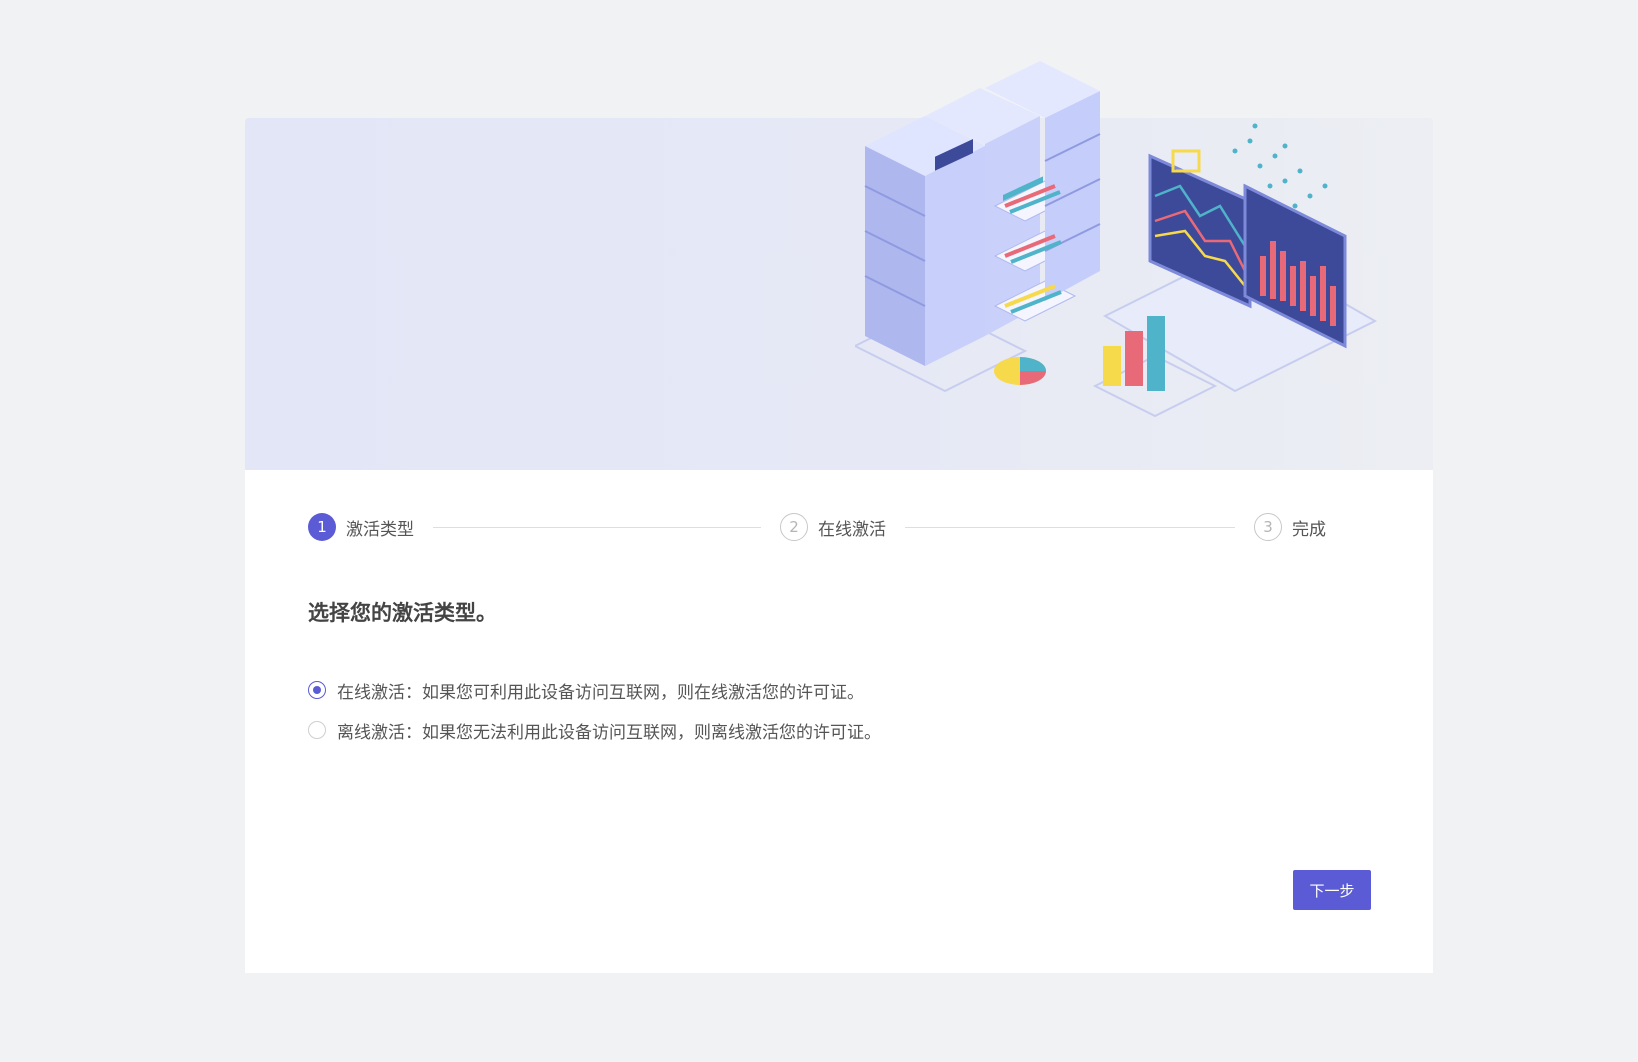 Image resolution: width=1638 pixels, height=1062 pixels. I want to click on step-3: 3 完成, so click(1290, 527).